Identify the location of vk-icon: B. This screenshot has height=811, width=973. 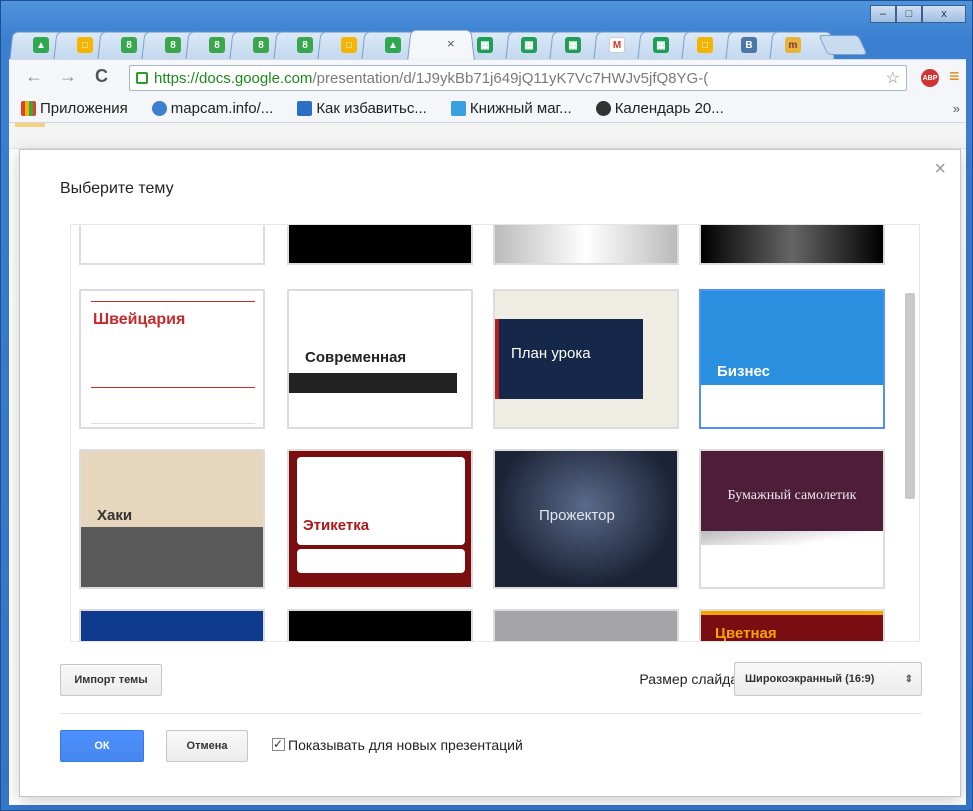
(749, 45).